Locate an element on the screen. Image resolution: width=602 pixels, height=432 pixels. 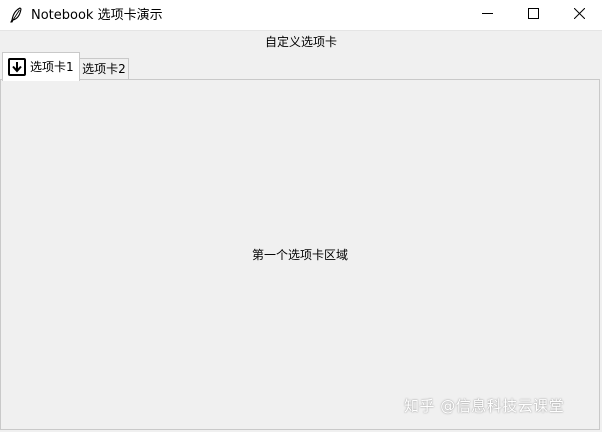
close-button is located at coordinates (579, 15).